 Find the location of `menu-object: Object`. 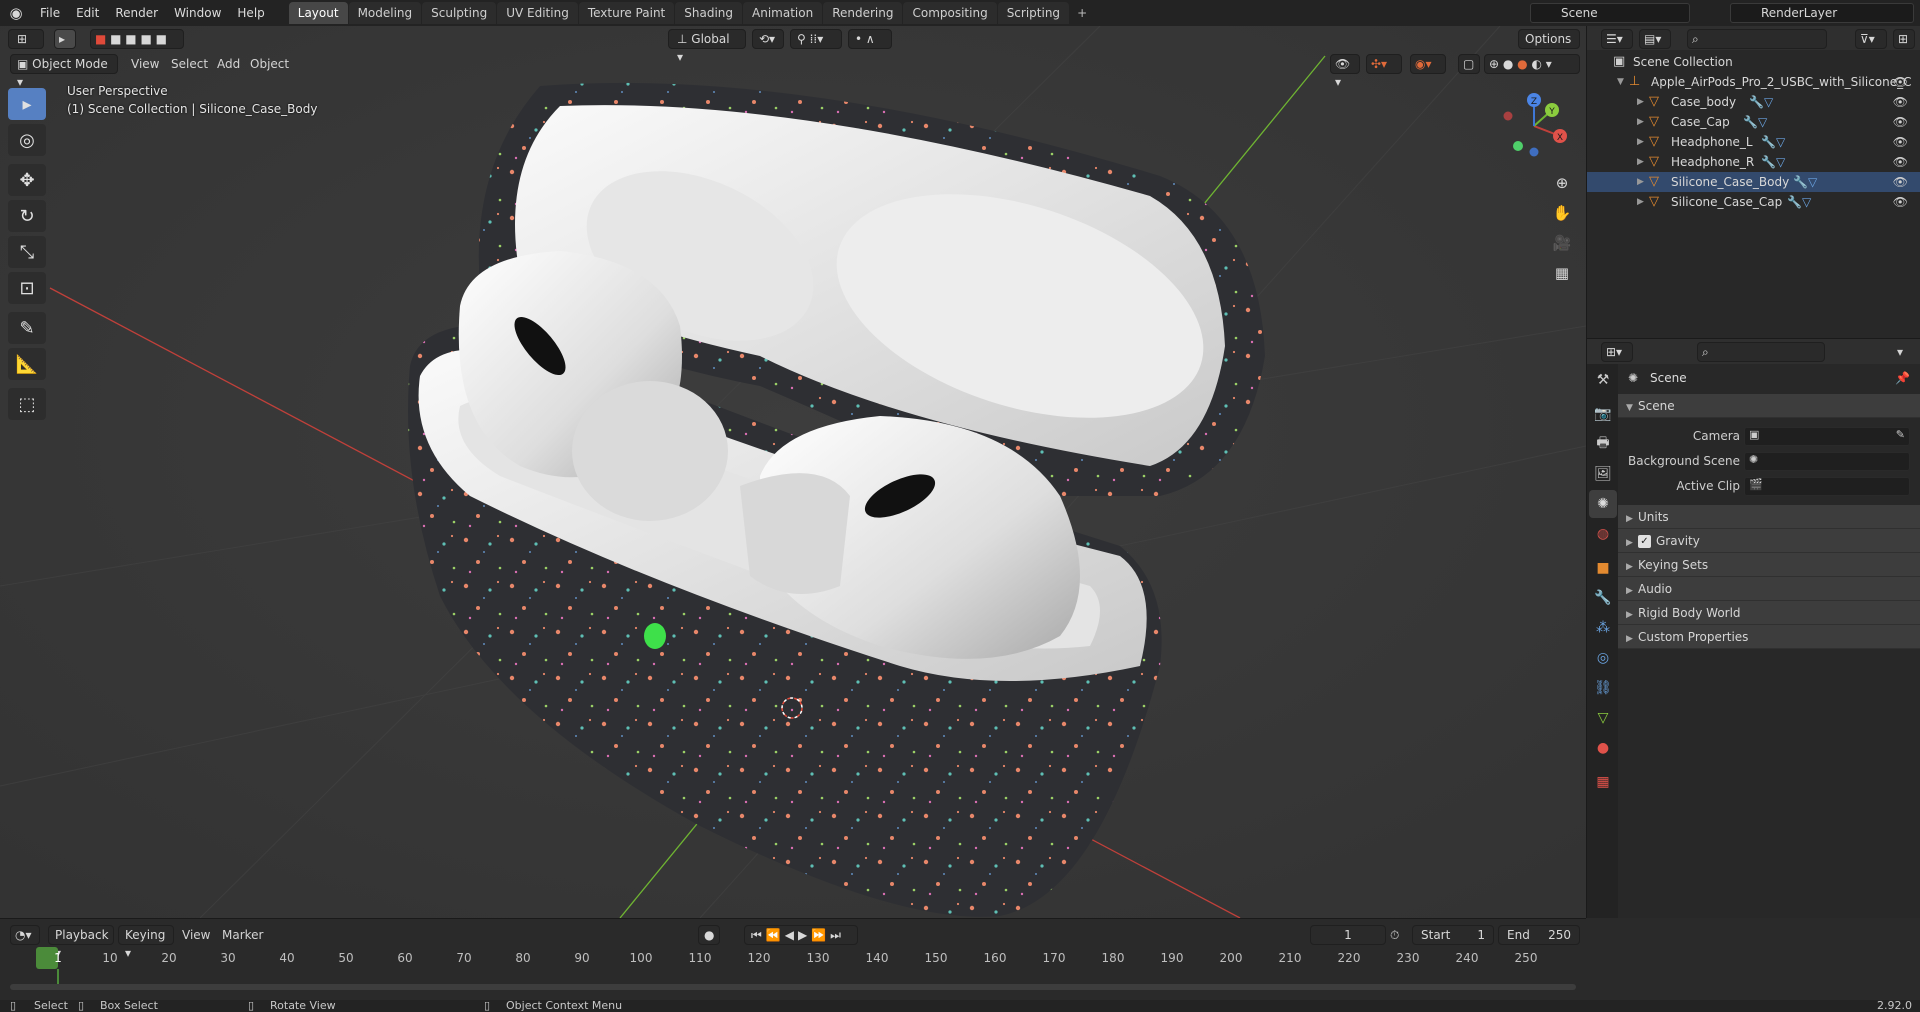

menu-object: Object is located at coordinates (269, 64).